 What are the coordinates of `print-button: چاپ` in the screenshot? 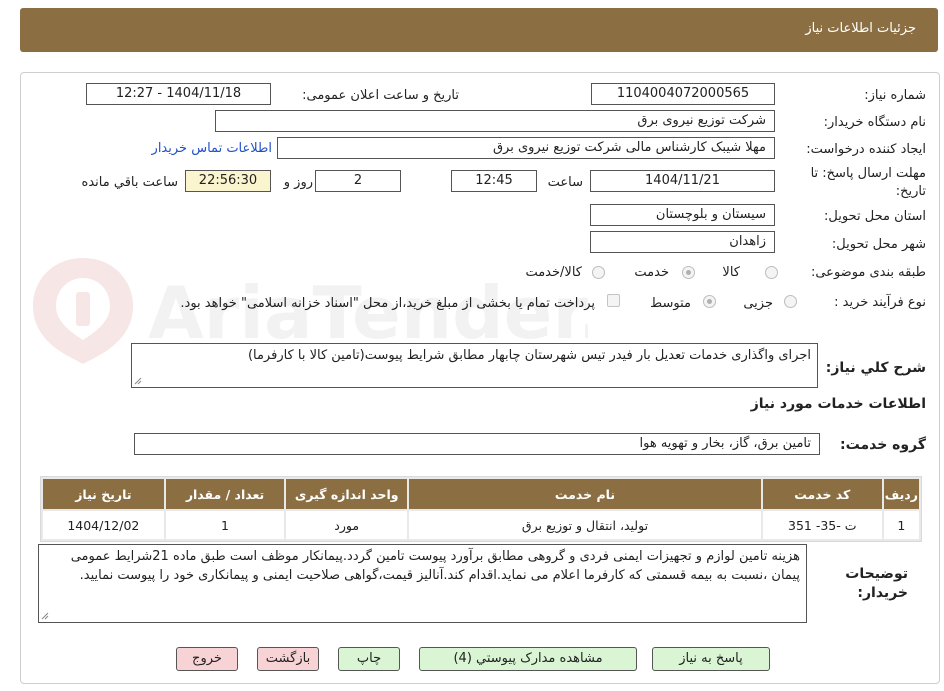 It's located at (369, 659).